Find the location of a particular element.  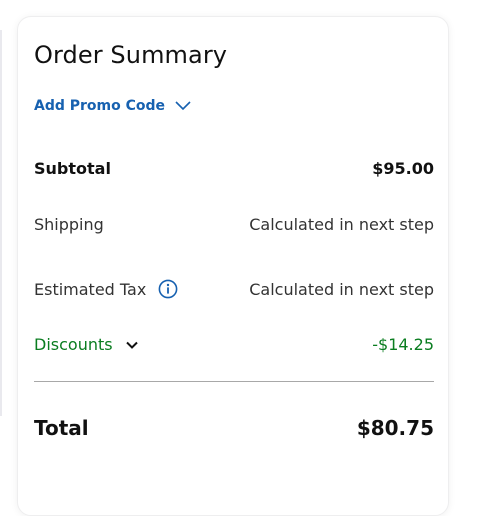

summary-divider is located at coordinates (234, 381).